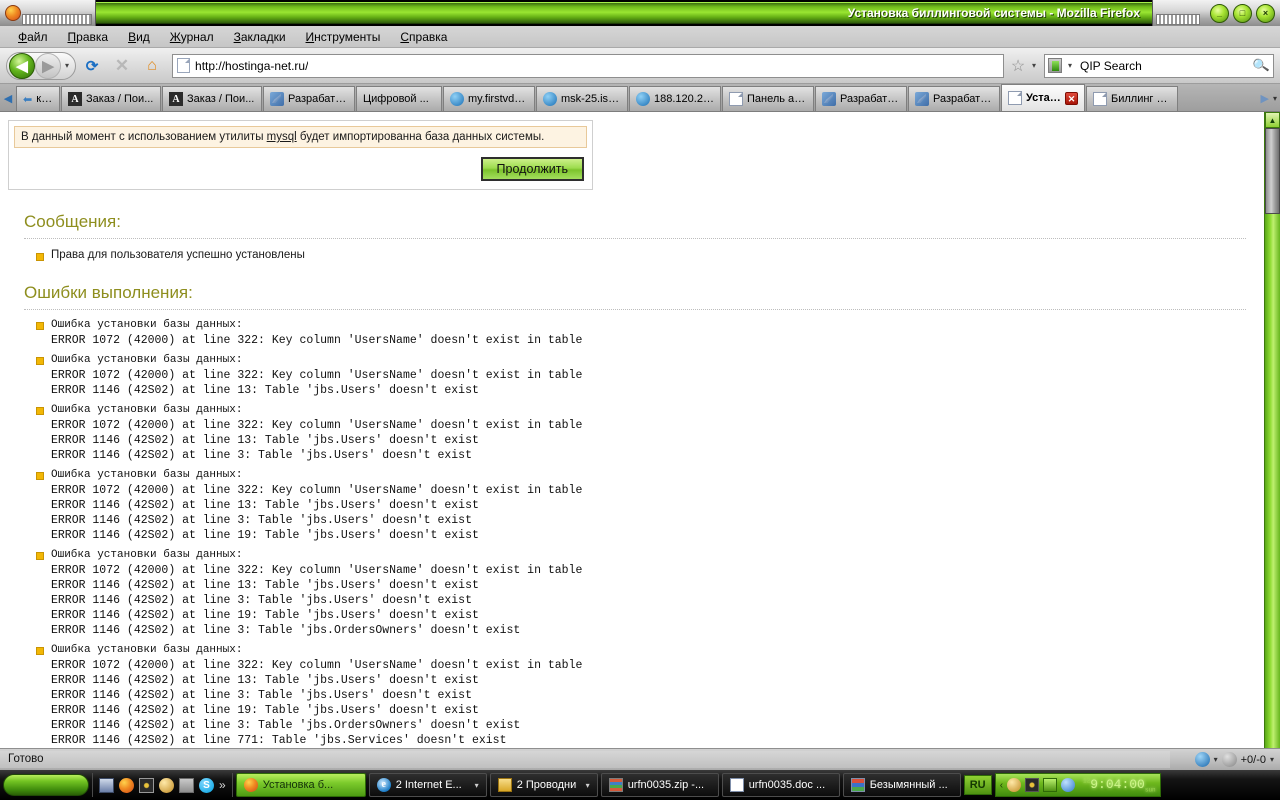  I want to click on history-dropdown-caret-icon: ▾, so click(67, 65).